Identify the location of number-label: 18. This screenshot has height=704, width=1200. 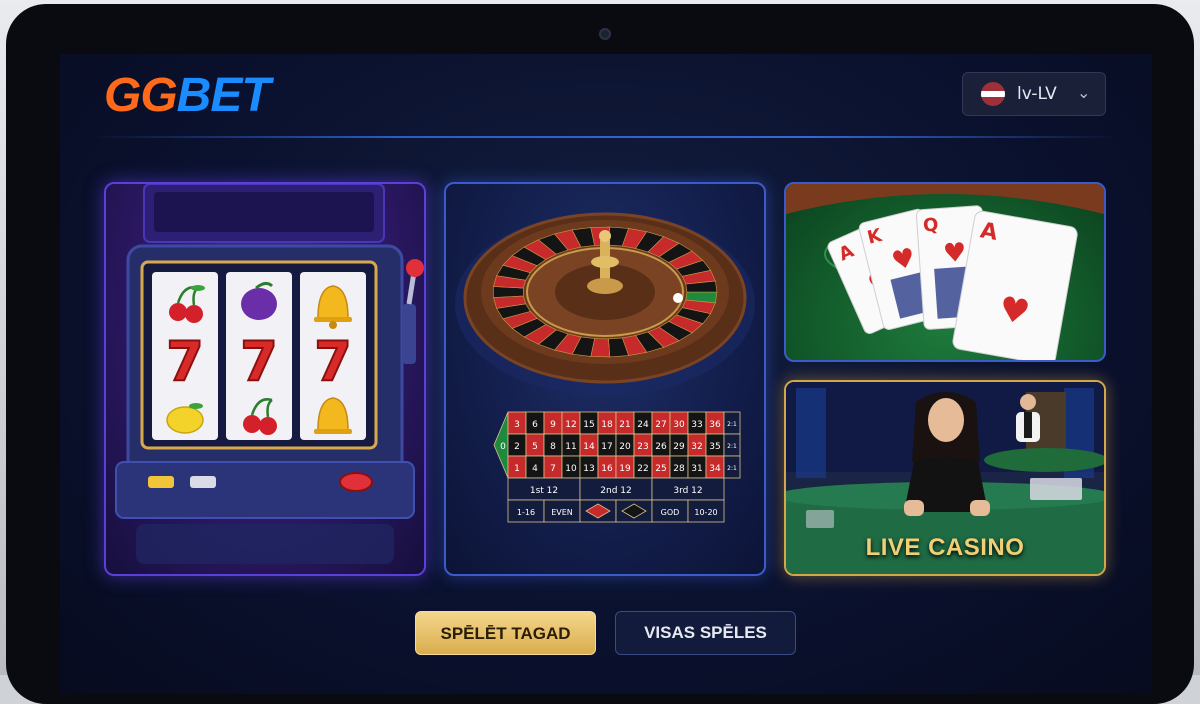
(607, 425).